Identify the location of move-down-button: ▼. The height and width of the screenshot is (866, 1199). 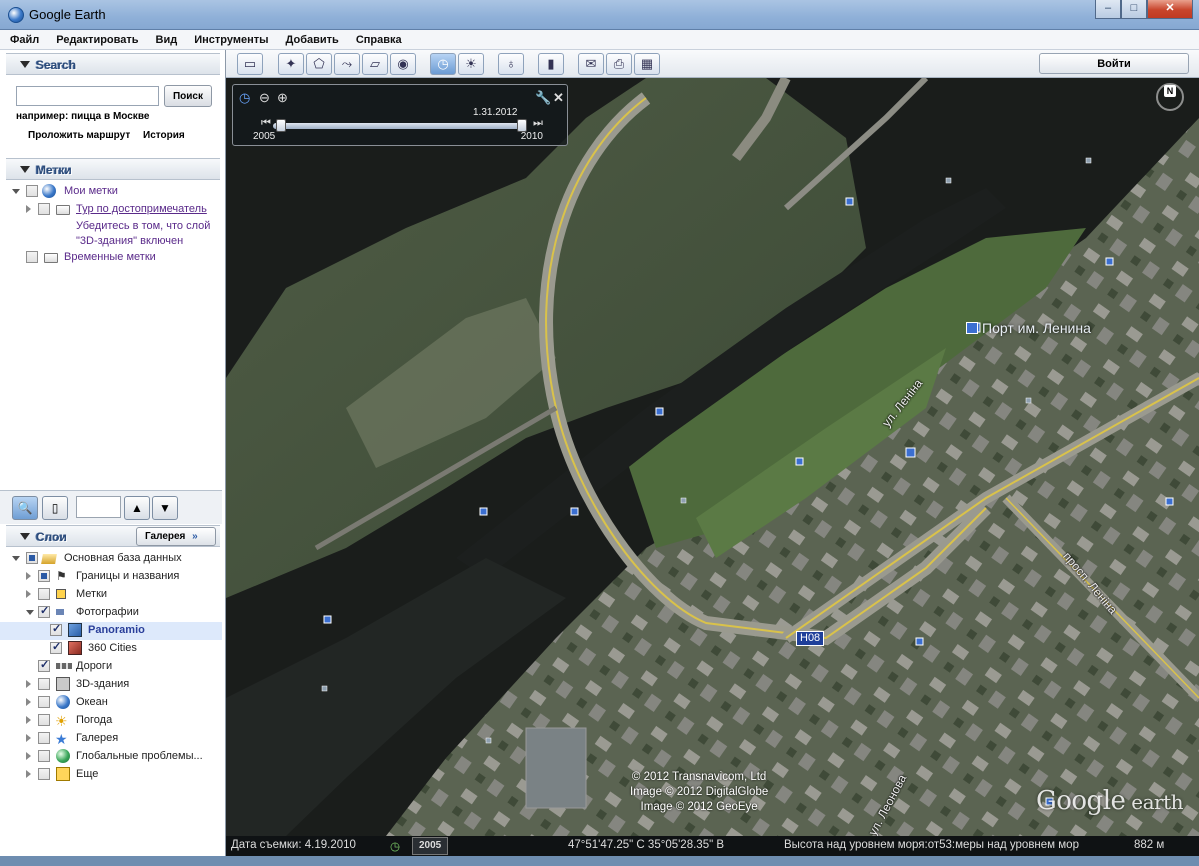
(165, 508).